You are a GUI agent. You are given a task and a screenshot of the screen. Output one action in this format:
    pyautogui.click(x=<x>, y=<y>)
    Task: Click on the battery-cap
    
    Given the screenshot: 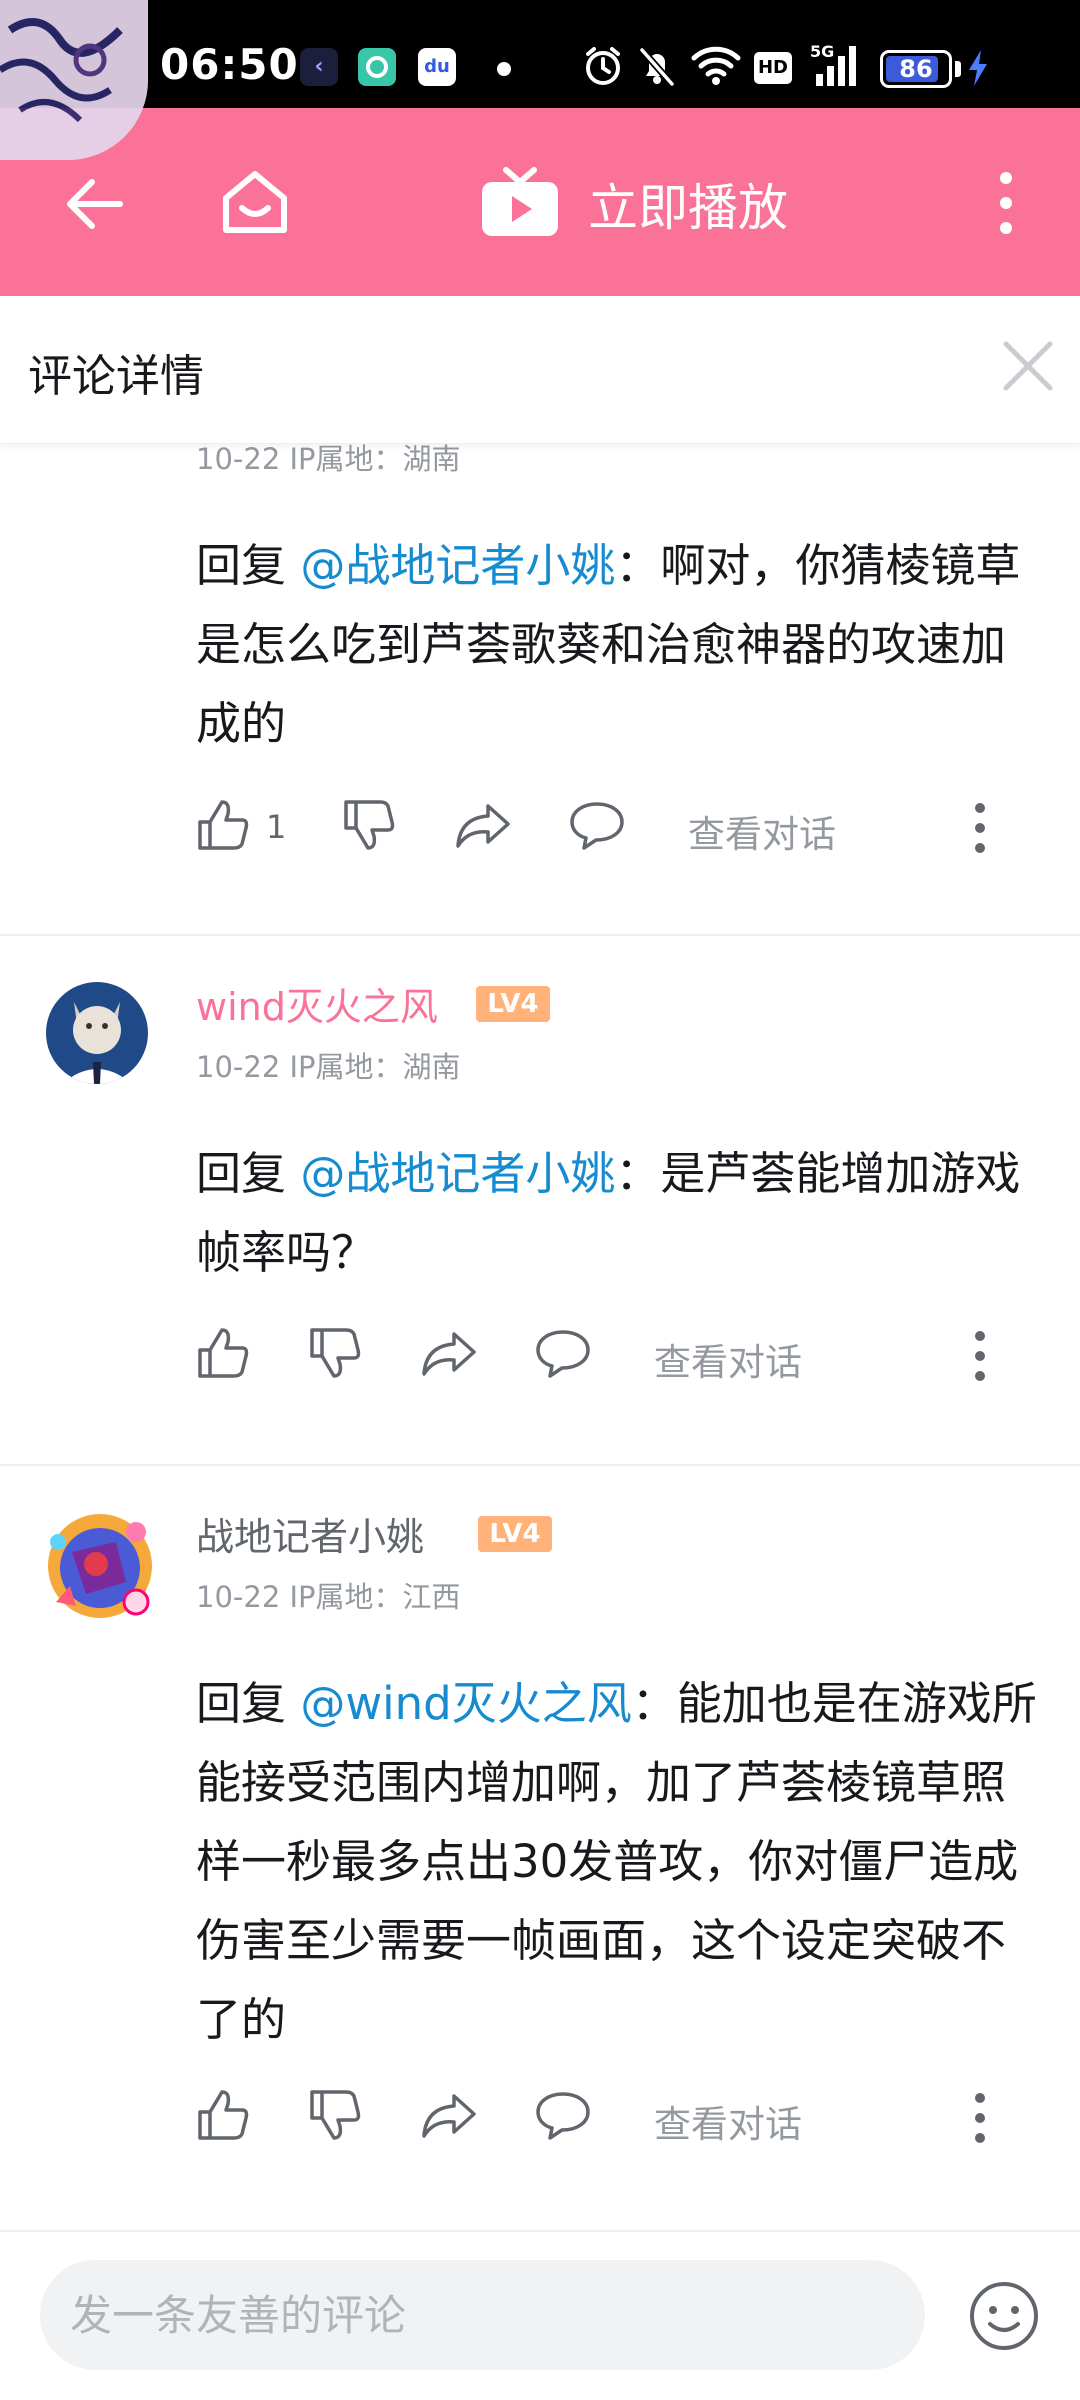 What is the action you would take?
    pyautogui.click(x=958, y=69)
    